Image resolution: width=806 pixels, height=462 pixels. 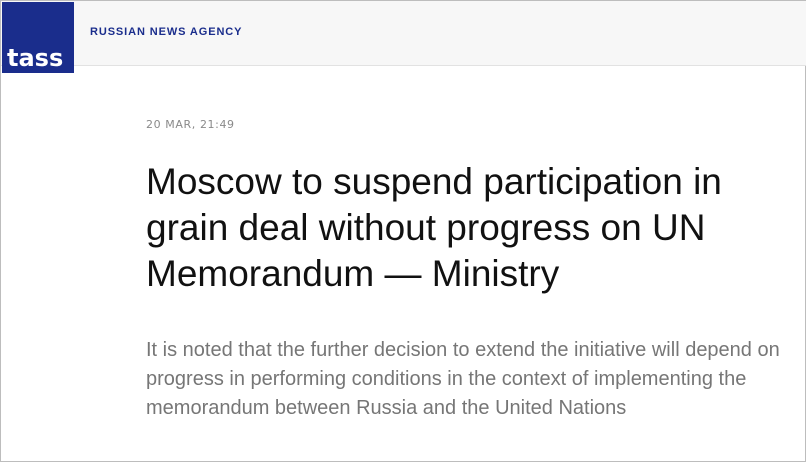 What do you see at coordinates (38, 37) in the screenshot?
I see `tass-logo: tass` at bounding box center [38, 37].